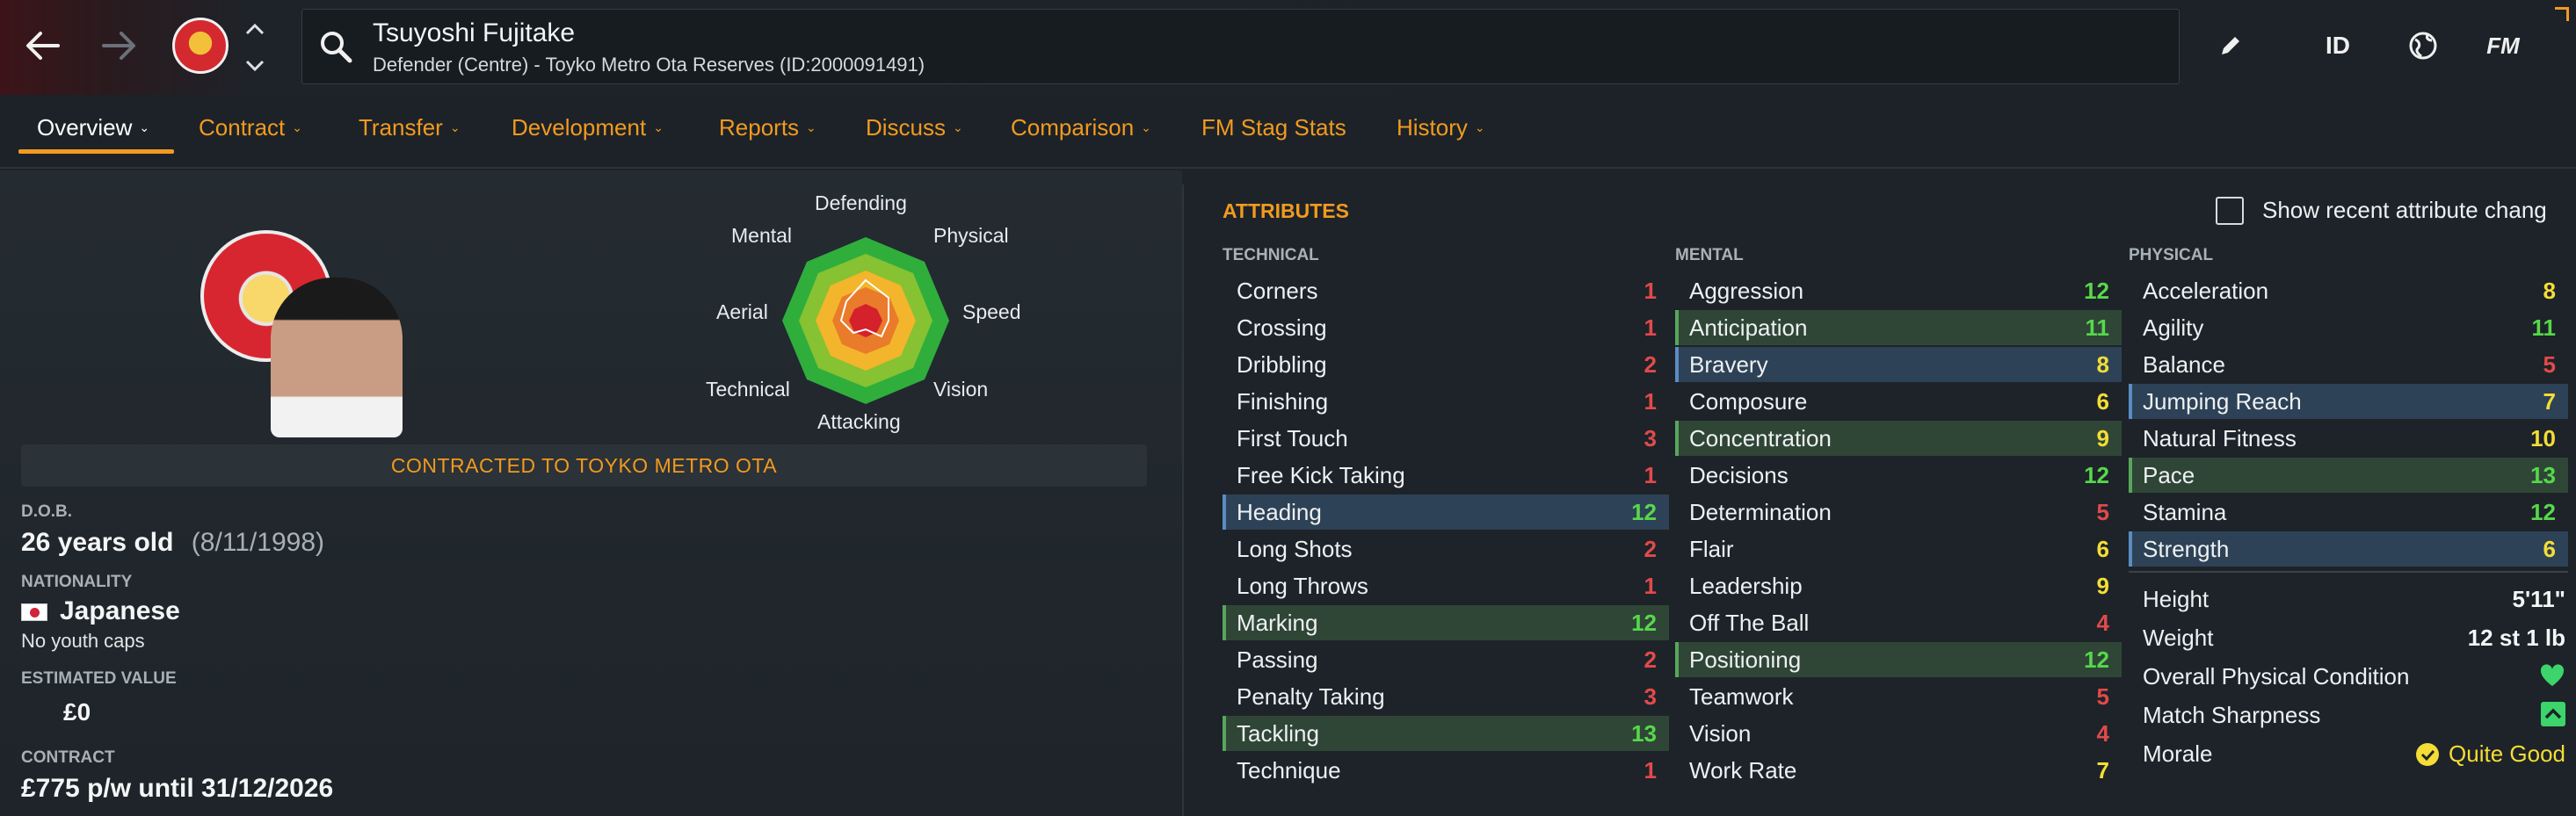 Image resolution: width=2576 pixels, height=816 pixels. What do you see at coordinates (85, 127) in the screenshot?
I see `tab-label: Overview` at bounding box center [85, 127].